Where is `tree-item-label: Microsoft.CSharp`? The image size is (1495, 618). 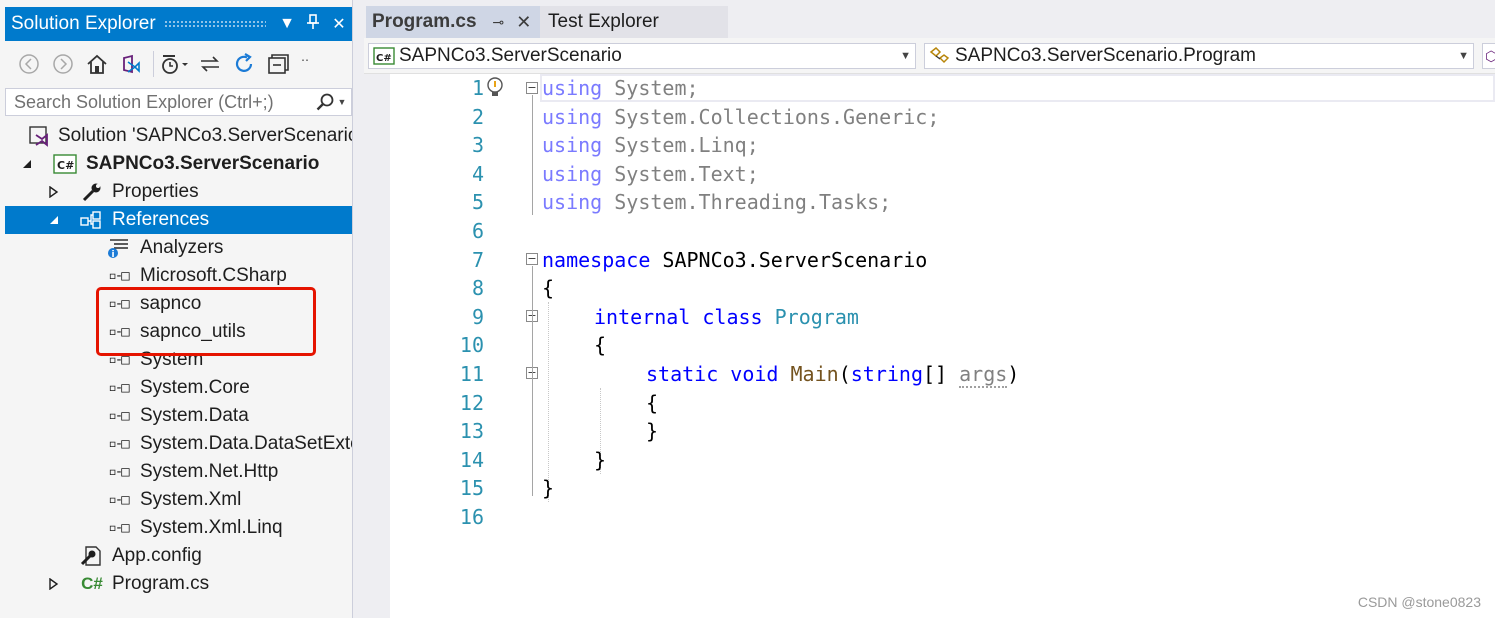 tree-item-label: Microsoft.CSharp is located at coordinates (213, 275).